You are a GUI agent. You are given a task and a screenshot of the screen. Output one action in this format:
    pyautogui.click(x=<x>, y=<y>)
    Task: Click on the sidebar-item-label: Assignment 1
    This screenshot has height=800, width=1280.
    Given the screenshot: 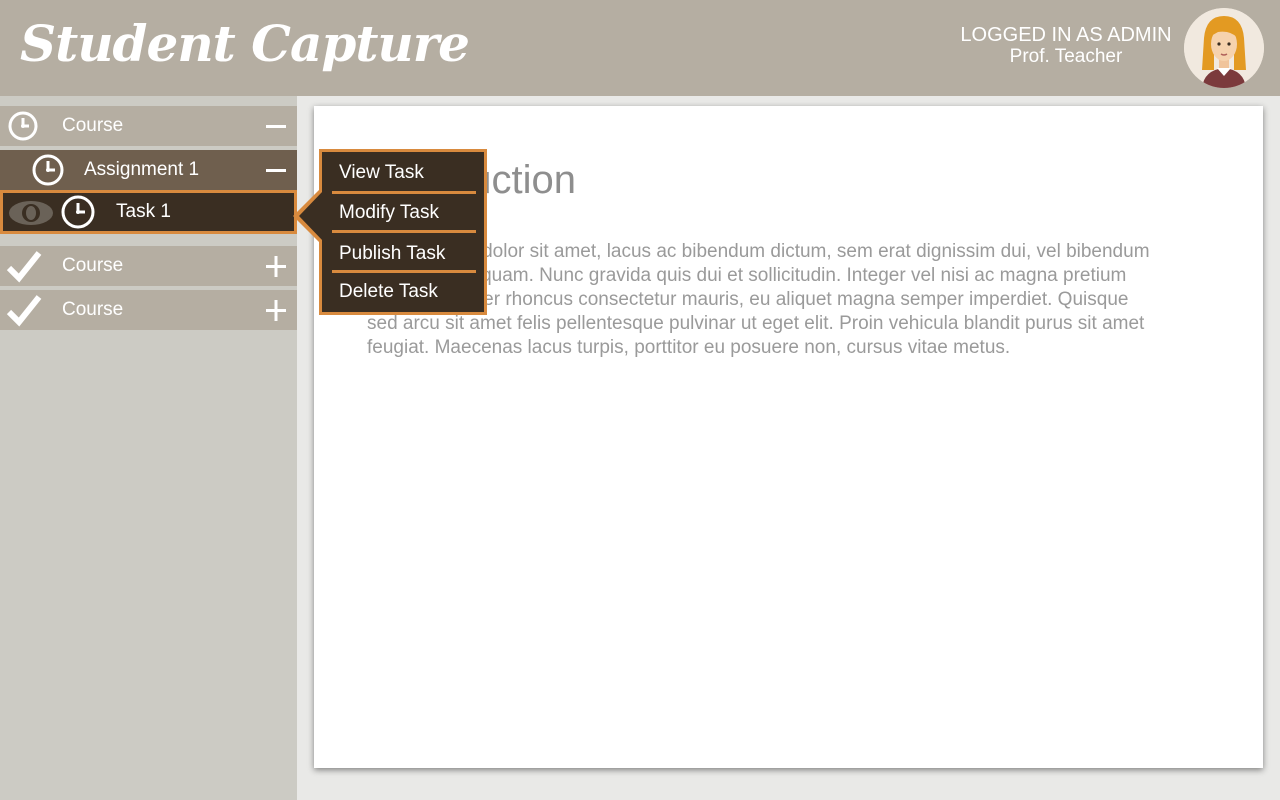 What is the action you would take?
    pyautogui.click(x=142, y=169)
    